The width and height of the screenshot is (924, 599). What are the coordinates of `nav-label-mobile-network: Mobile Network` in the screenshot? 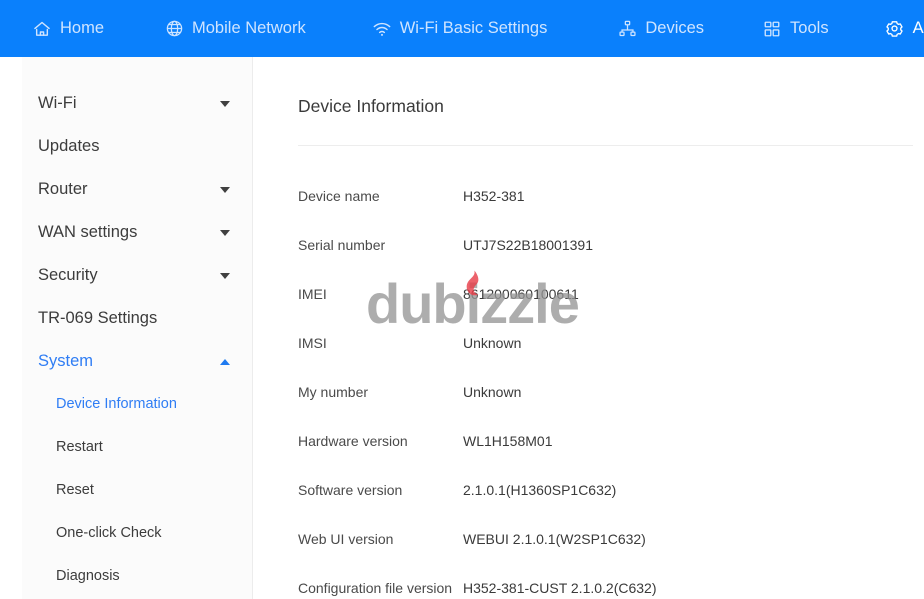 It's located at (249, 28).